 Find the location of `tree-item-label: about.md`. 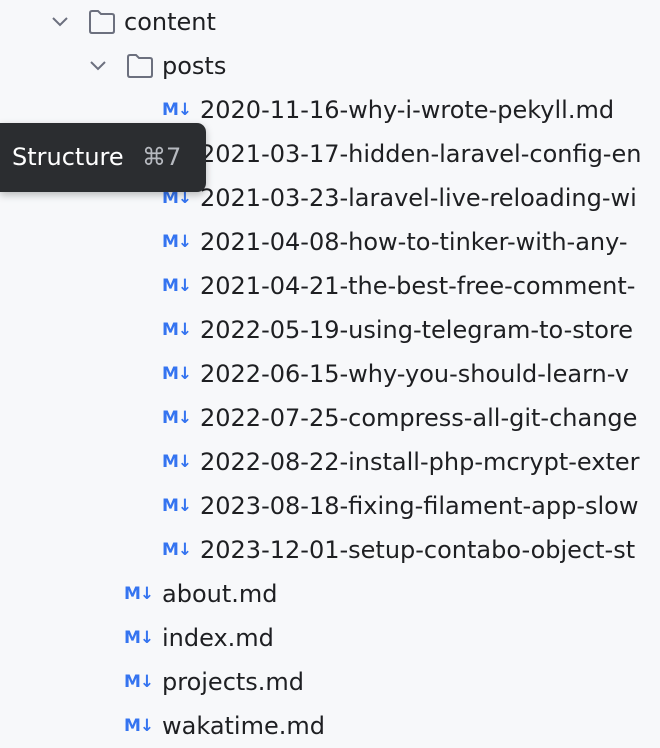

tree-item-label: about.md is located at coordinates (220, 594).